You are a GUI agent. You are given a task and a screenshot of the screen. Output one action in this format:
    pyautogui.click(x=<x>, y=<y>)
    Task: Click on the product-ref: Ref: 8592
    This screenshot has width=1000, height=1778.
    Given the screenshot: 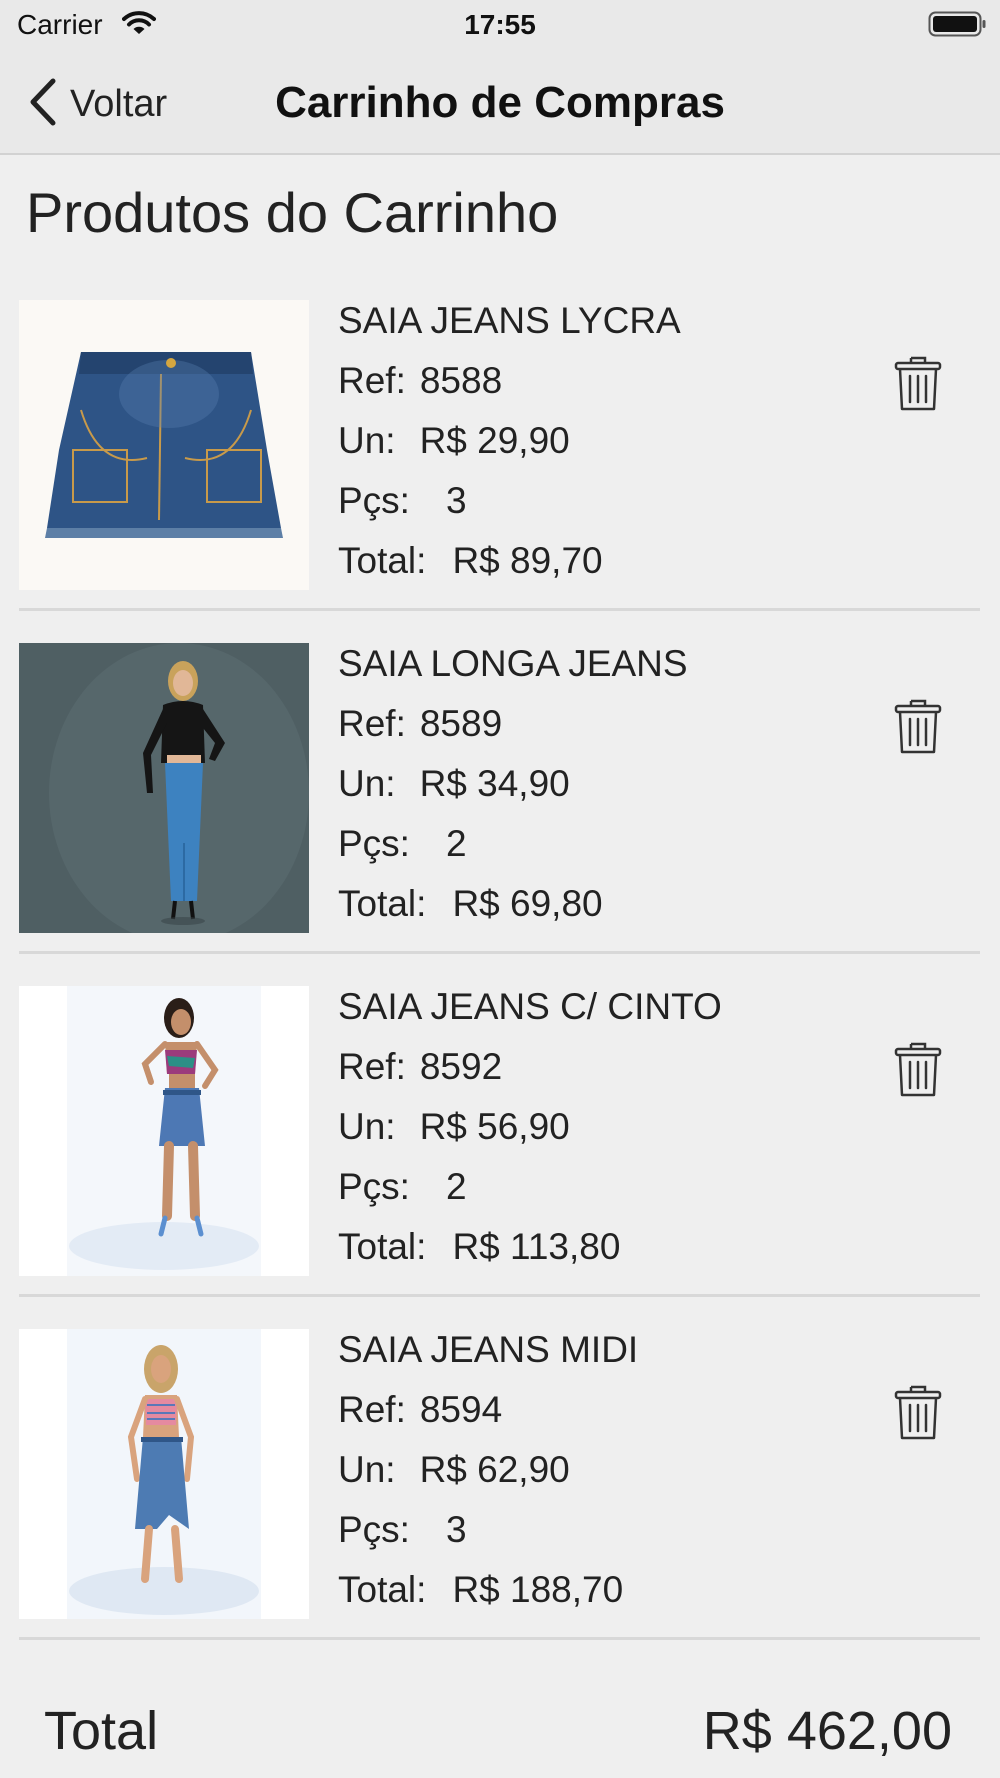 What is the action you would take?
    pyautogui.click(x=530, y=1074)
    